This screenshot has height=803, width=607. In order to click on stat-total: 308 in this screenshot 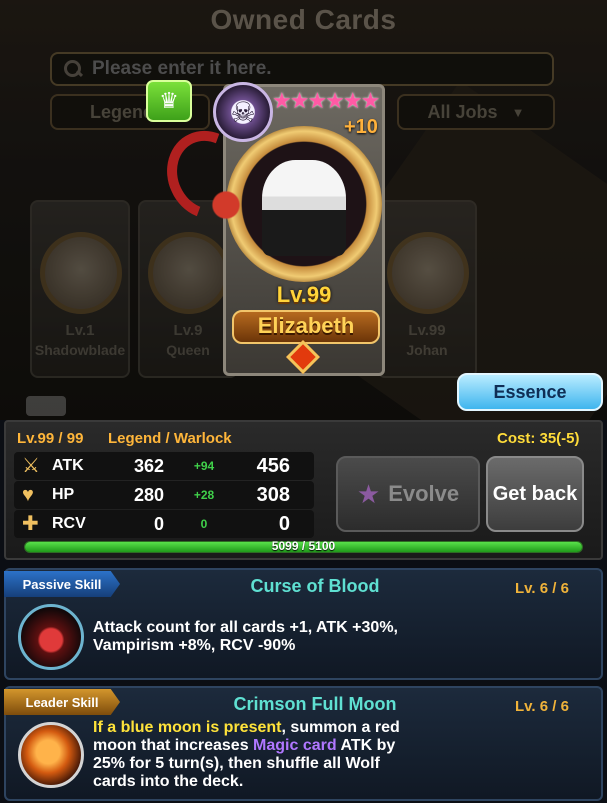, I will do `click(273, 495)`.